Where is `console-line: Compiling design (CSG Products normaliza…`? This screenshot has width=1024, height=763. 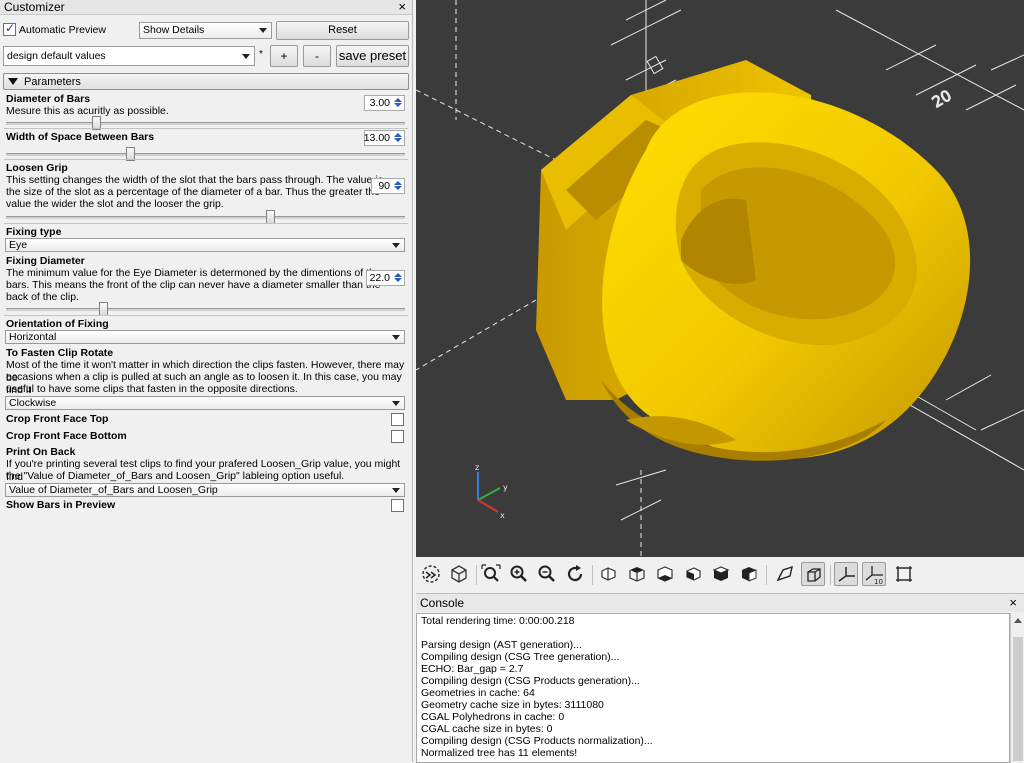 console-line: Compiling design (CSG Products normaliza… is located at coordinates (537, 741).